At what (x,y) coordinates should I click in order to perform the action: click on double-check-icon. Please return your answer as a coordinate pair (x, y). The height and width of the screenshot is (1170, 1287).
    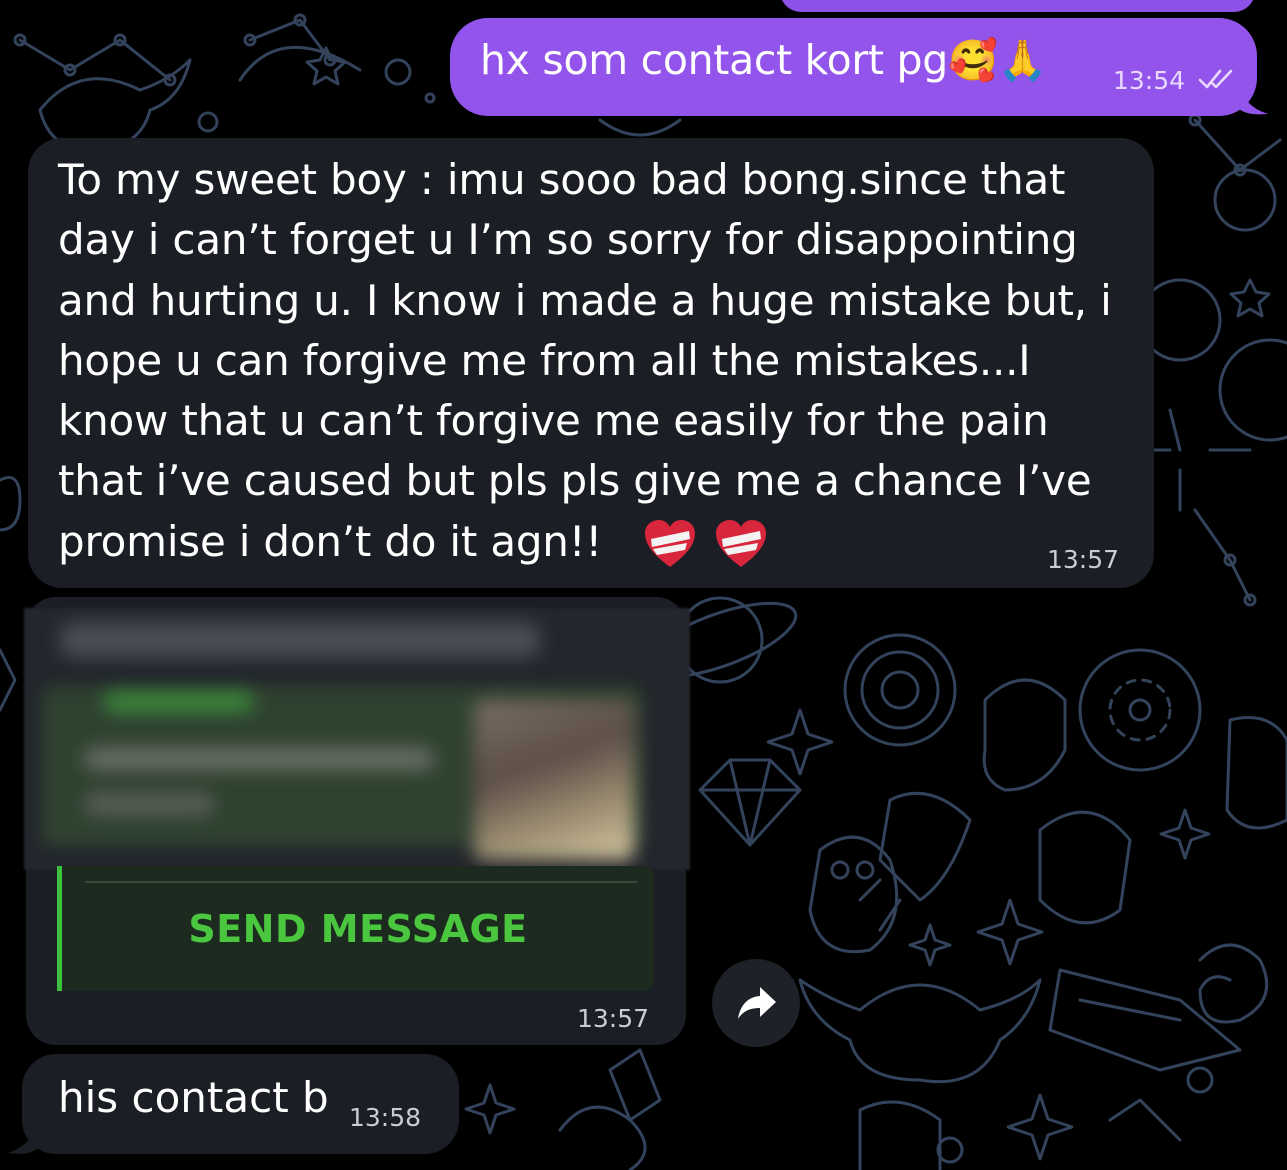
    Looking at the image, I should click on (1215, 79).